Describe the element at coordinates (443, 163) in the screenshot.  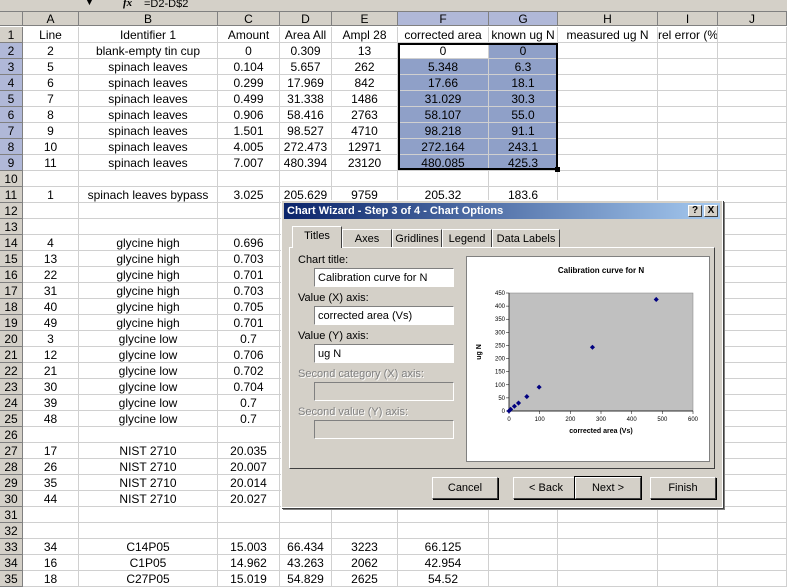
I see `cell: 480.085` at that location.